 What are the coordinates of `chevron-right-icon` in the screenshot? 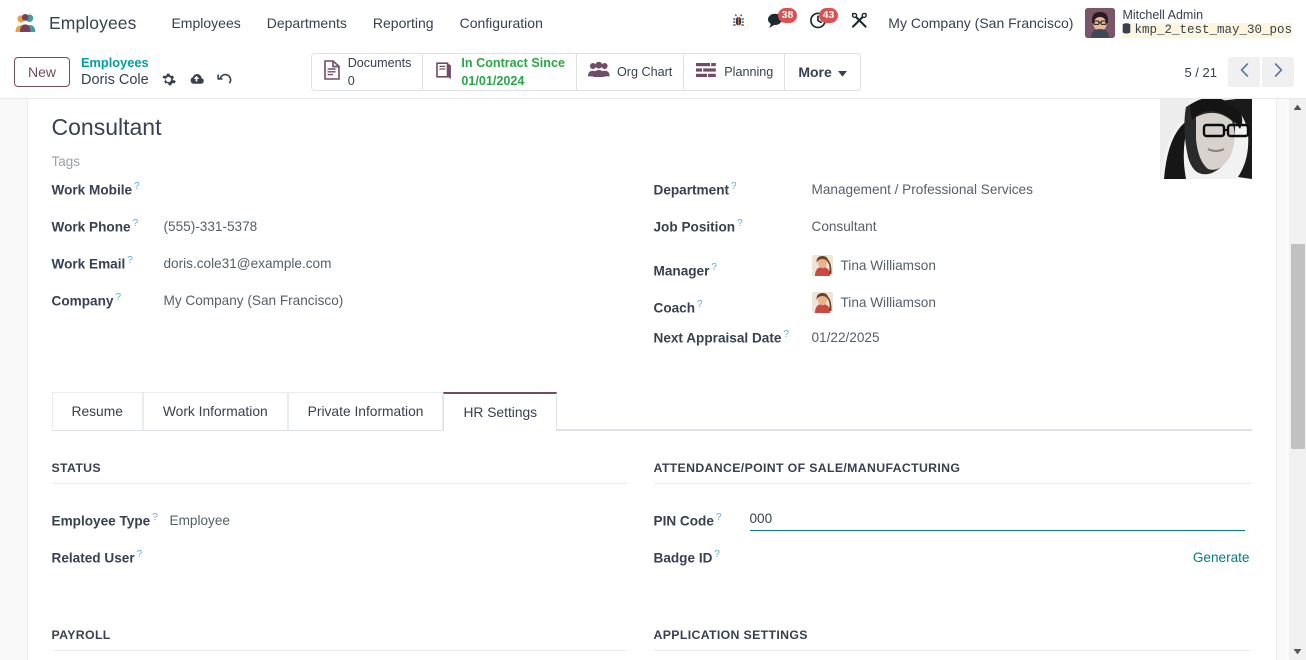 It's located at (1278, 72).